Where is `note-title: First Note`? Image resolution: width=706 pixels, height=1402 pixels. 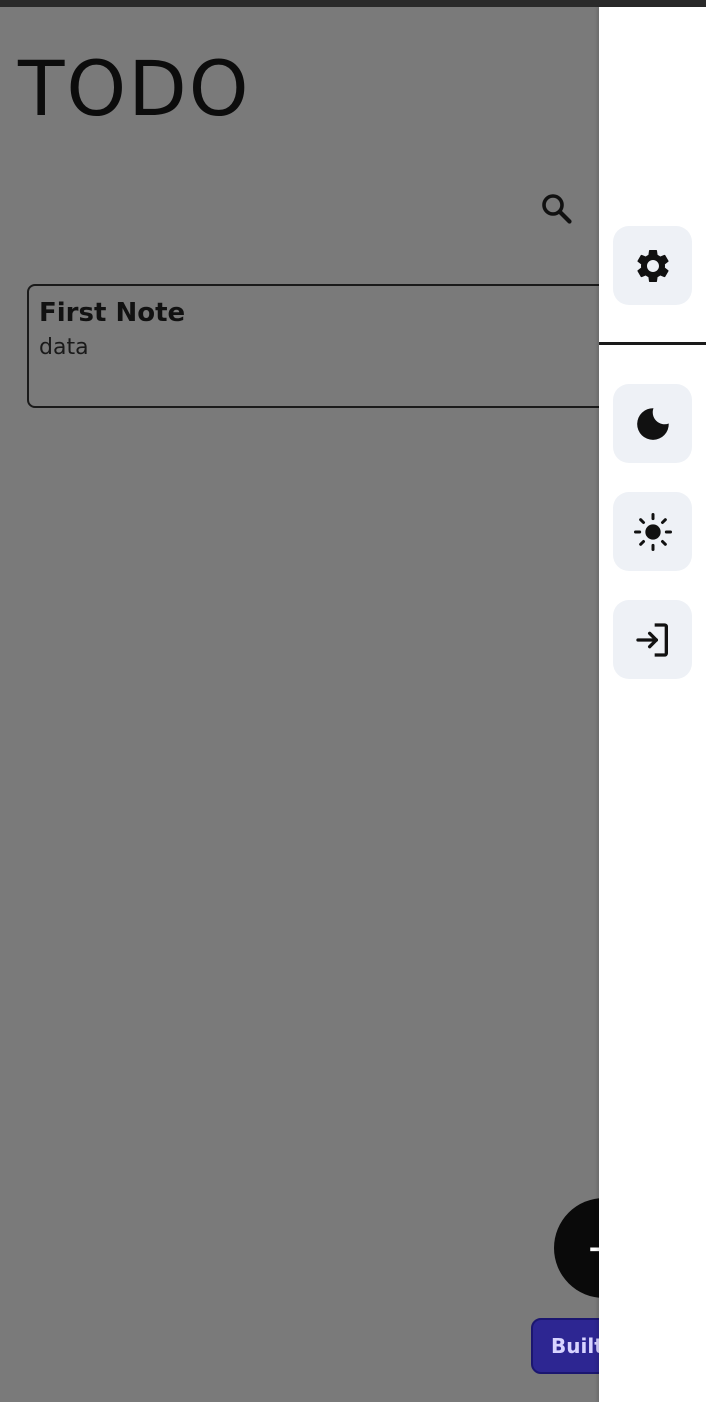
note-title: First Note is located at coordinates (112, 313).